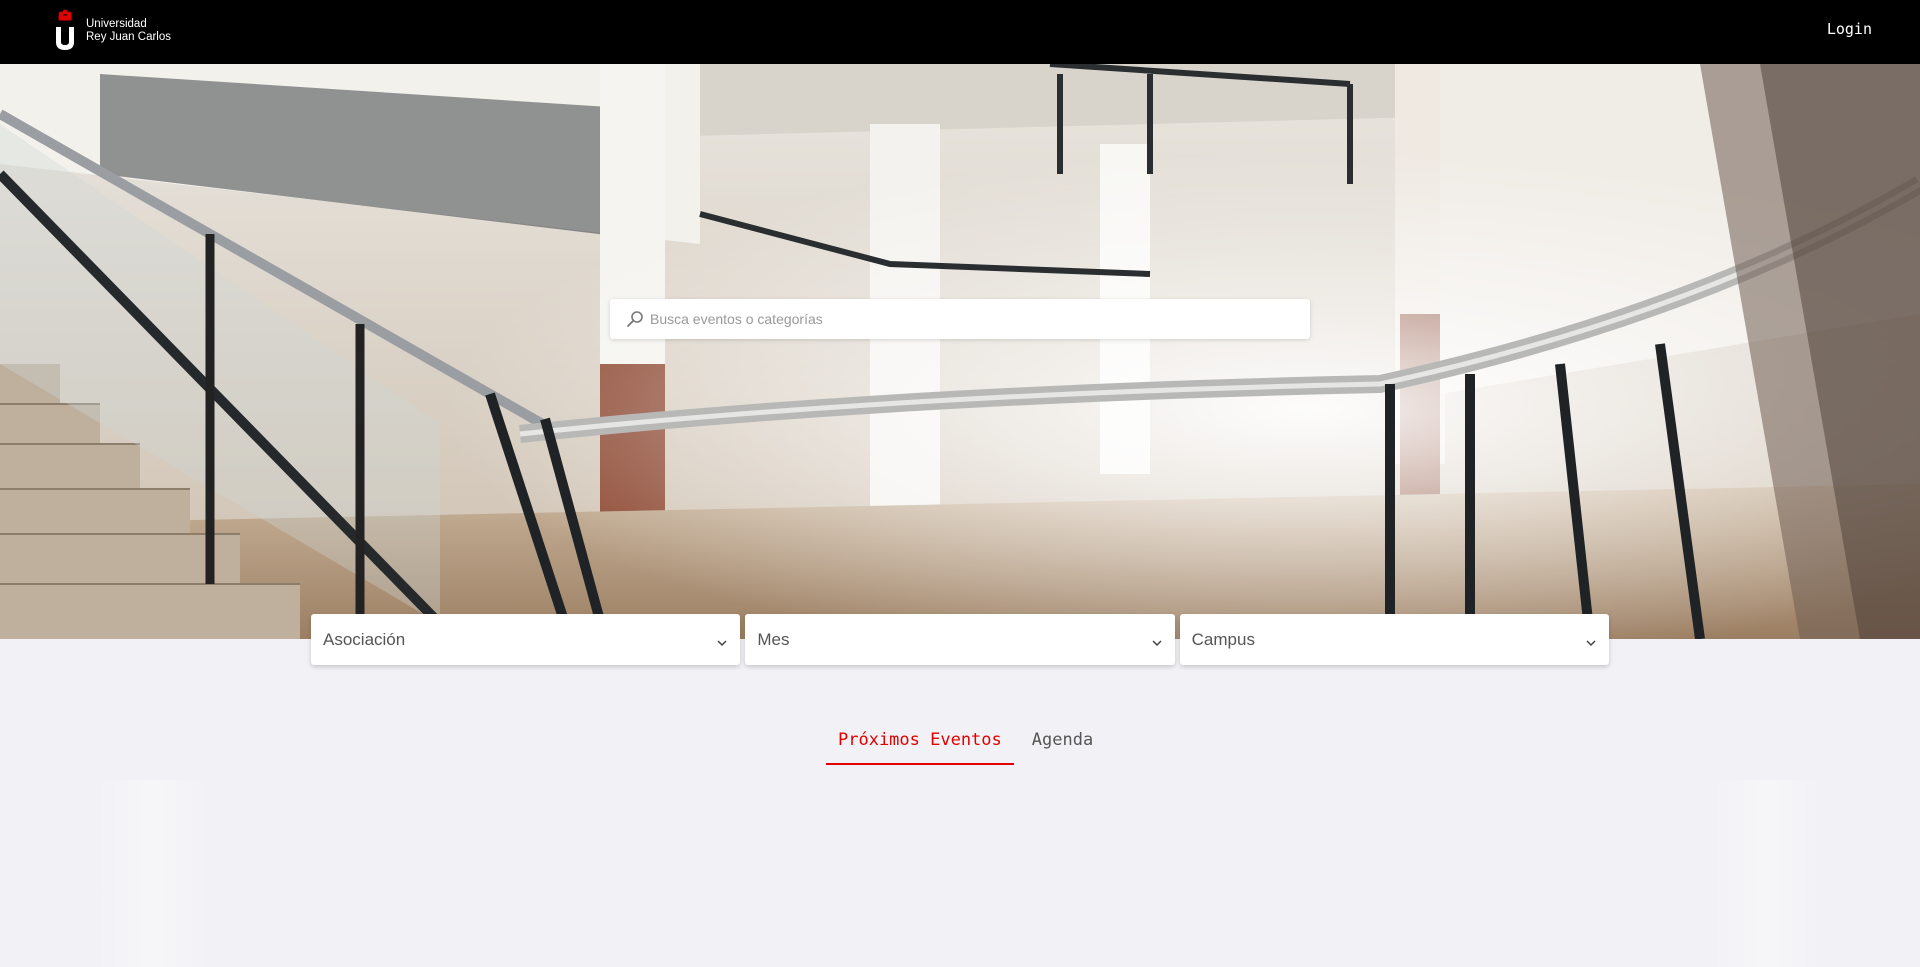  I want to click on campus-dropdown-label: Campus, so click(1223, 639).